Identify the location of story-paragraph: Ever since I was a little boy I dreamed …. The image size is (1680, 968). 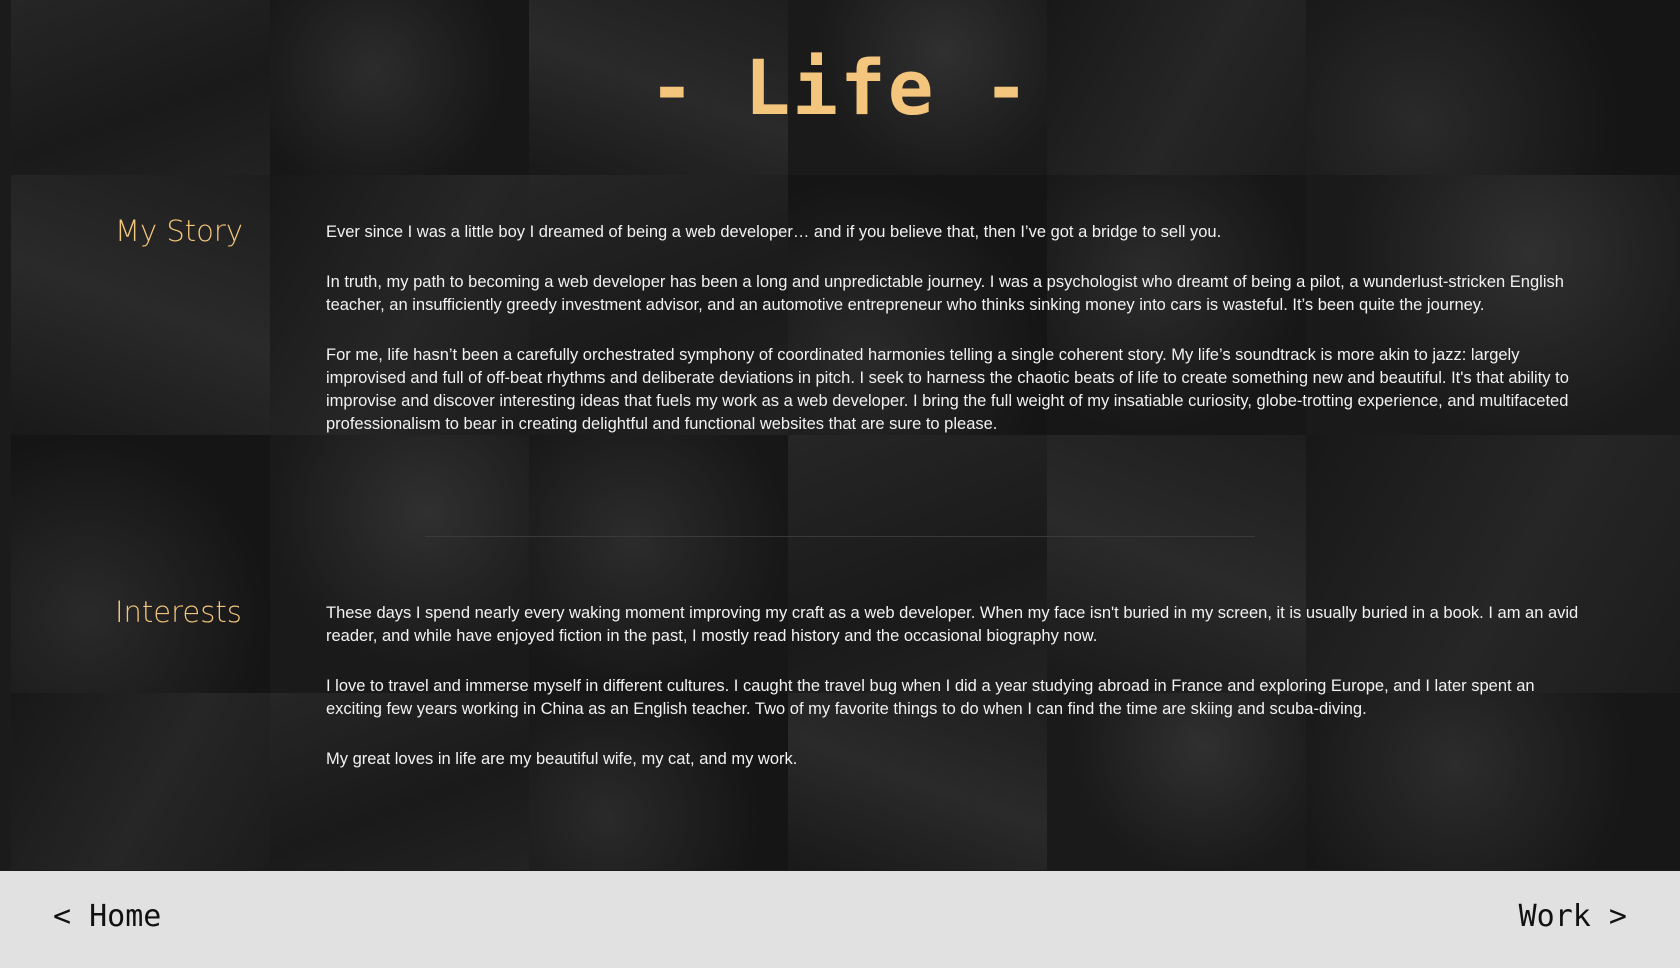
(774, 232).